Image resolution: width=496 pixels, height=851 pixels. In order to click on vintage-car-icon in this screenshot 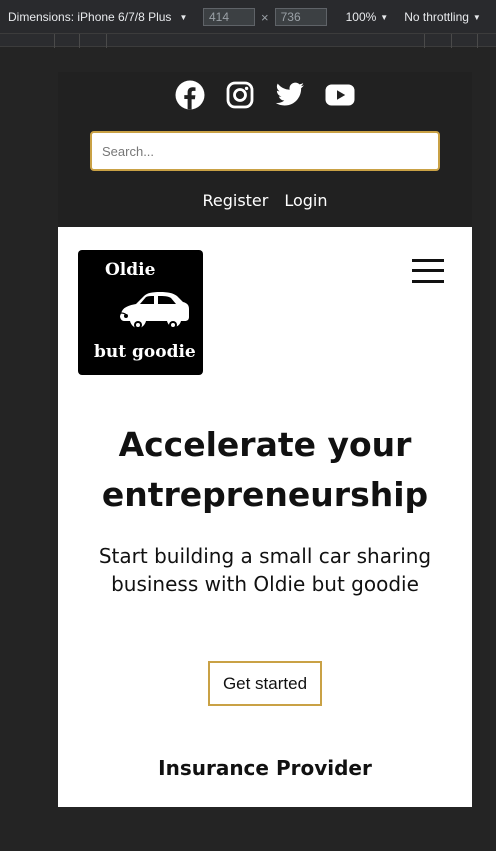, I will do `click(154, 310)`.